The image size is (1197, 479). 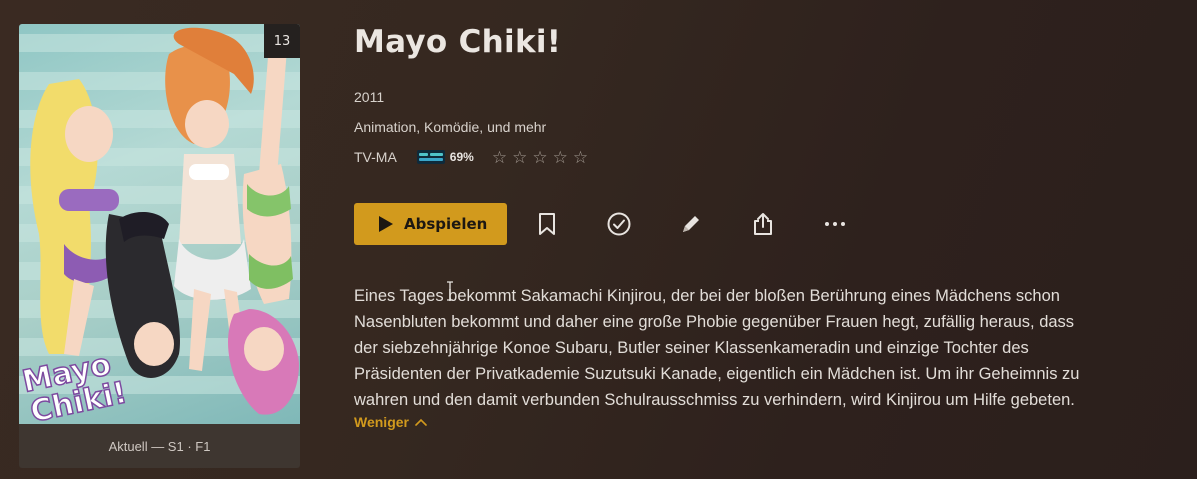 I want to click on mark-watched-button, so click(x=619, y=224).